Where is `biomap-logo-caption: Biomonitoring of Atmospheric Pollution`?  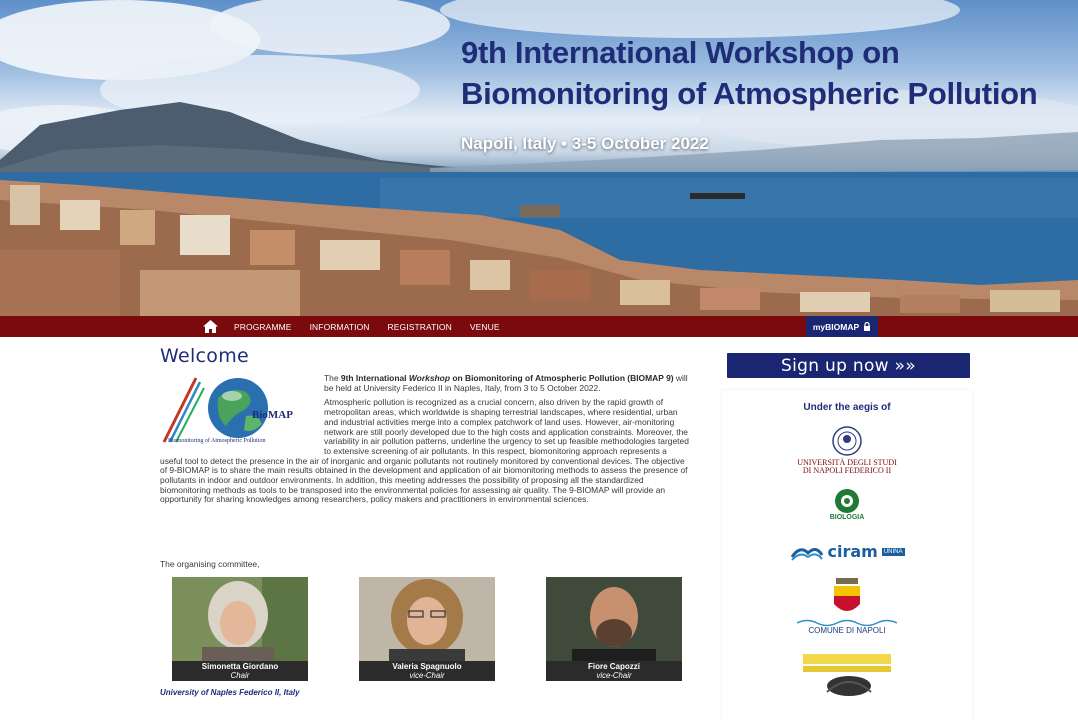
biomap-logo-caption: Biomonitoring of Atmospheric Pollution is located at coordinates (217, 440).